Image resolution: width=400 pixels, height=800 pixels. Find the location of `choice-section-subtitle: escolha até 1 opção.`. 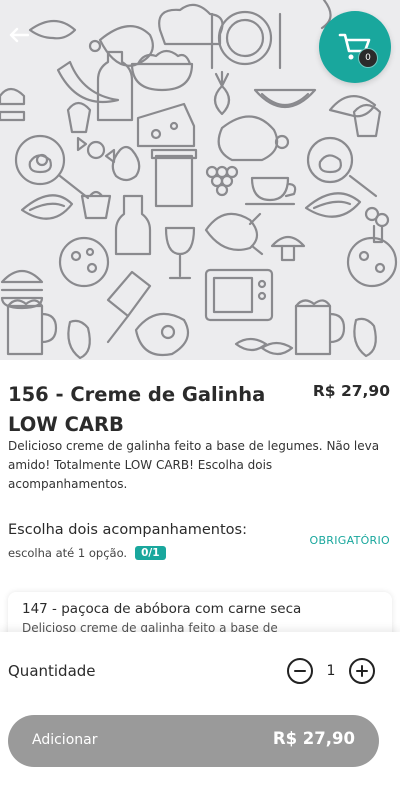

choice-section-subtitle: escolha até 1 opção. is located at coordinates (68, 553).